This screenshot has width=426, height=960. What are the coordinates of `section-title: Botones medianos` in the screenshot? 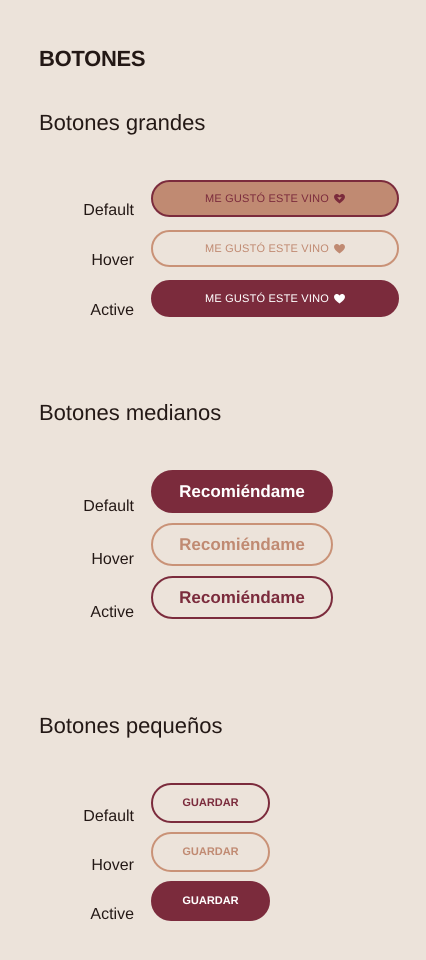 It's located at (130, 413).